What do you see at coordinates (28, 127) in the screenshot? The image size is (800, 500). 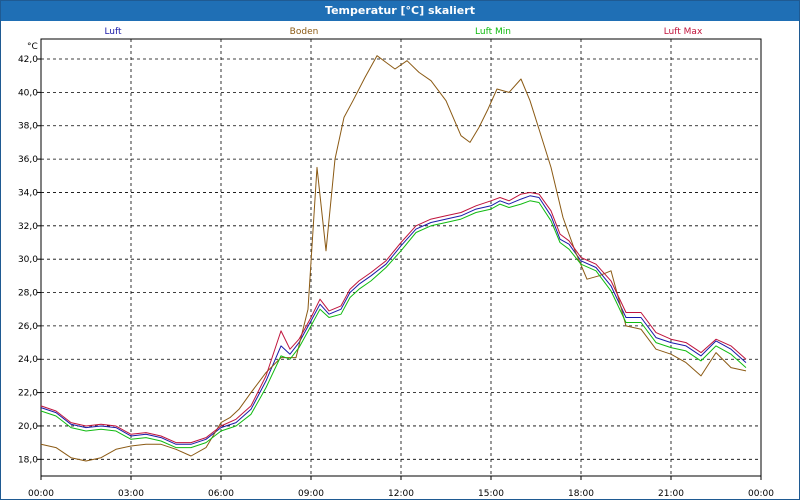 I see `y-tick-label: 38,0` at bounding box center [28, 127].